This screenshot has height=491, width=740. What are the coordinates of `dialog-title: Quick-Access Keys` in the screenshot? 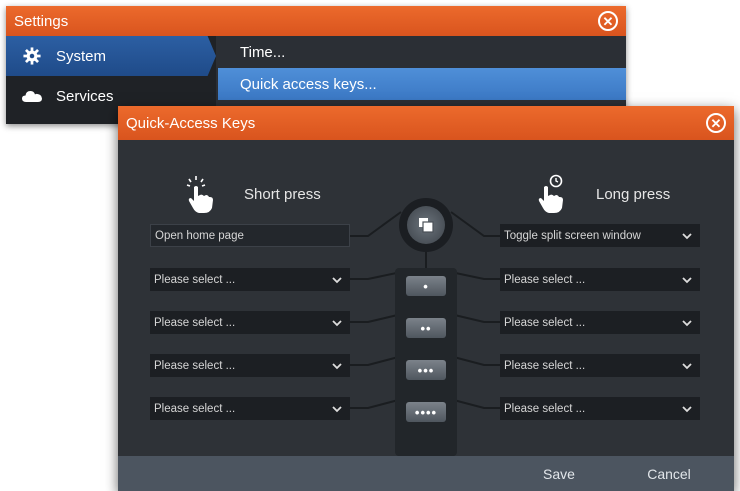 It's located at (191, 123).